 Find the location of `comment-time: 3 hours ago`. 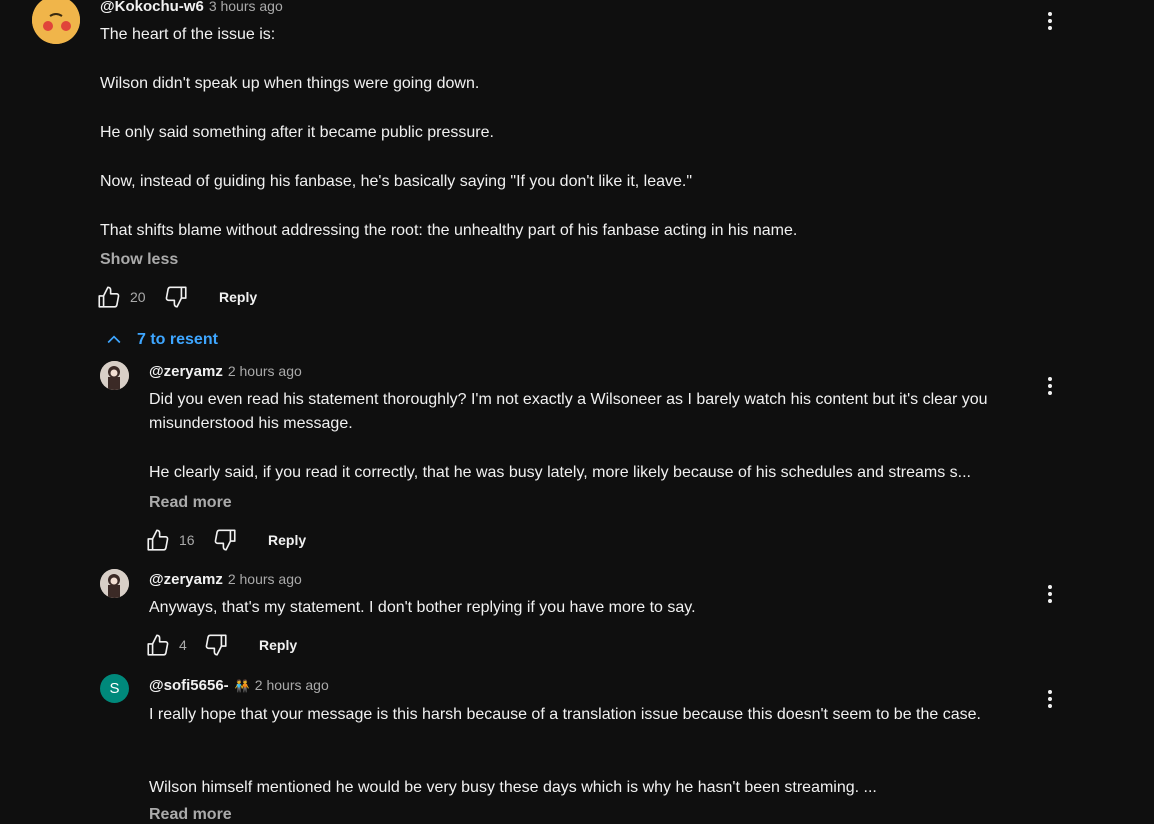

comment-time: 3 hours ago is located at coordinates (246, 7).